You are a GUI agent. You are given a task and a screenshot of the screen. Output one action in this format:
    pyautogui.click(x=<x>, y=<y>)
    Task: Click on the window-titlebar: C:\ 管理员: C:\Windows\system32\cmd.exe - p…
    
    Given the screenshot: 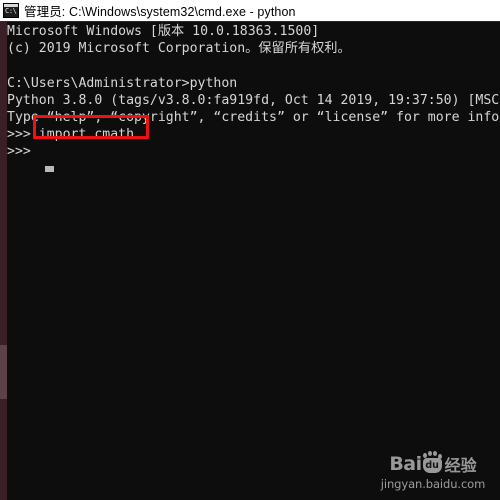 What is the action you would take?
    pyautogui.click(x=250, y=11)
    